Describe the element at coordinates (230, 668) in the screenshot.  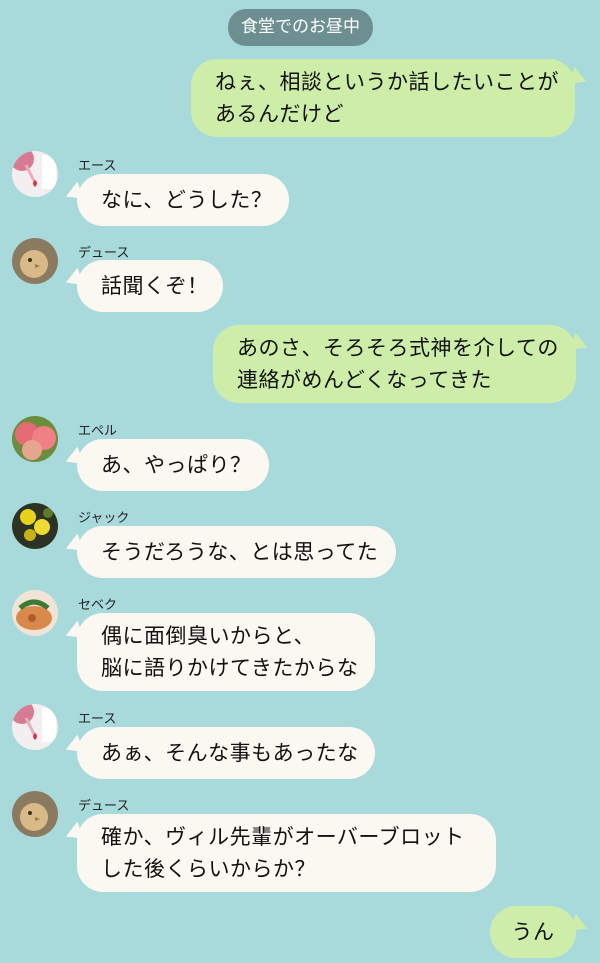
I see `message-line: 脳に語りかけてきたからな` at that location.